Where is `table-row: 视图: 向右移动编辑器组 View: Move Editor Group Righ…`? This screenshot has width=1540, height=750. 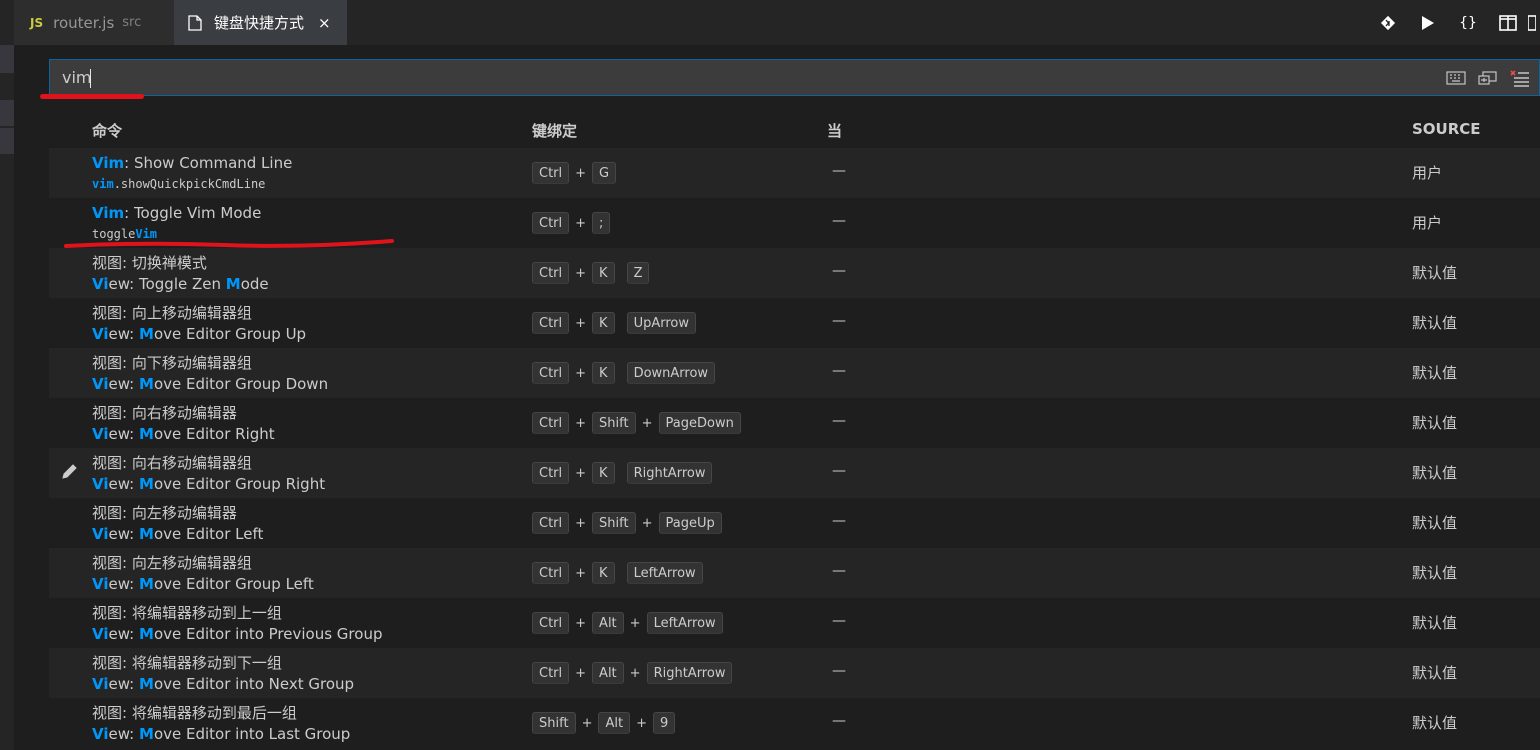 table-row: 视图: 向右移动编辑器组 View: Move Editor Group Righ… is located at coordinates (794, 473).